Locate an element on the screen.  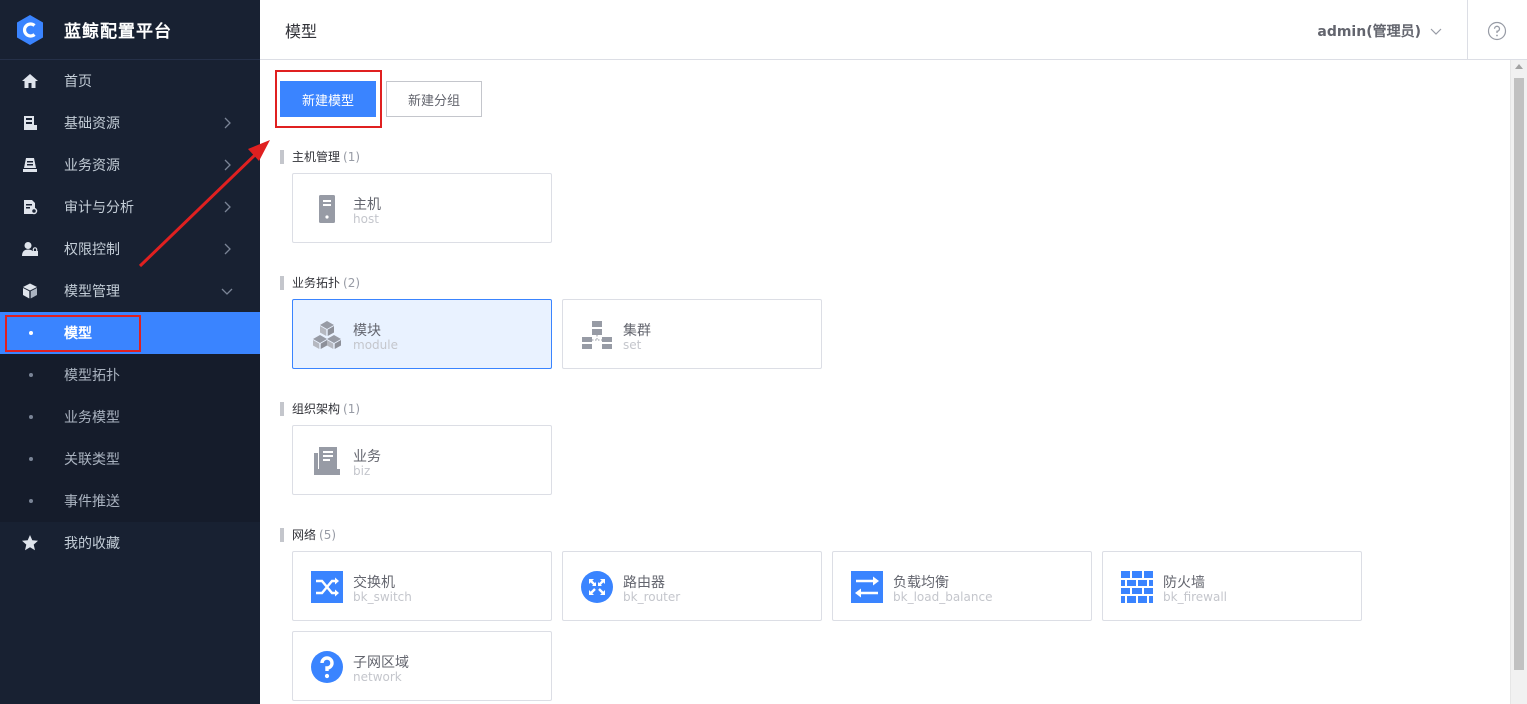
page-title: 模型 is located at coordinates (301, 31).